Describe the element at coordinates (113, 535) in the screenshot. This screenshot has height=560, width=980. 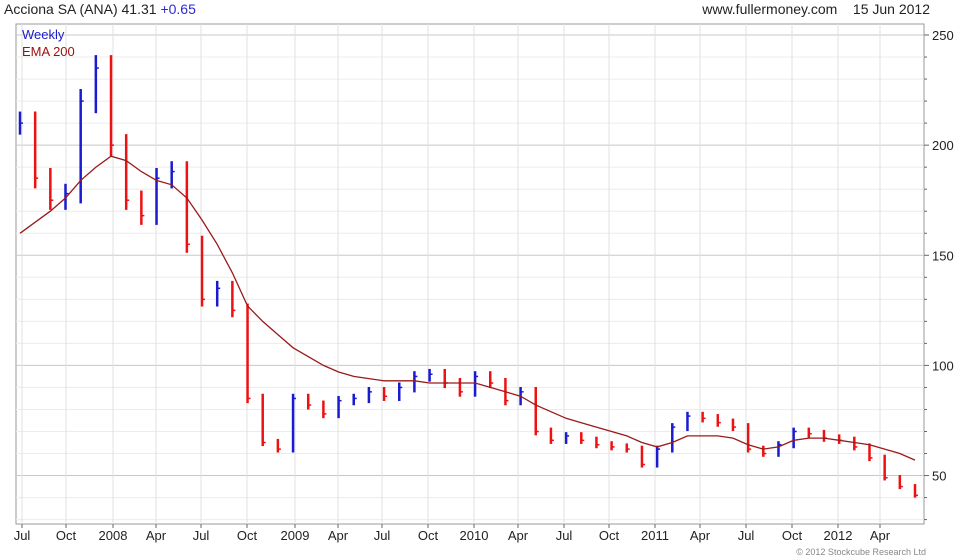
I see `x-tick-label: 2008` at that location.